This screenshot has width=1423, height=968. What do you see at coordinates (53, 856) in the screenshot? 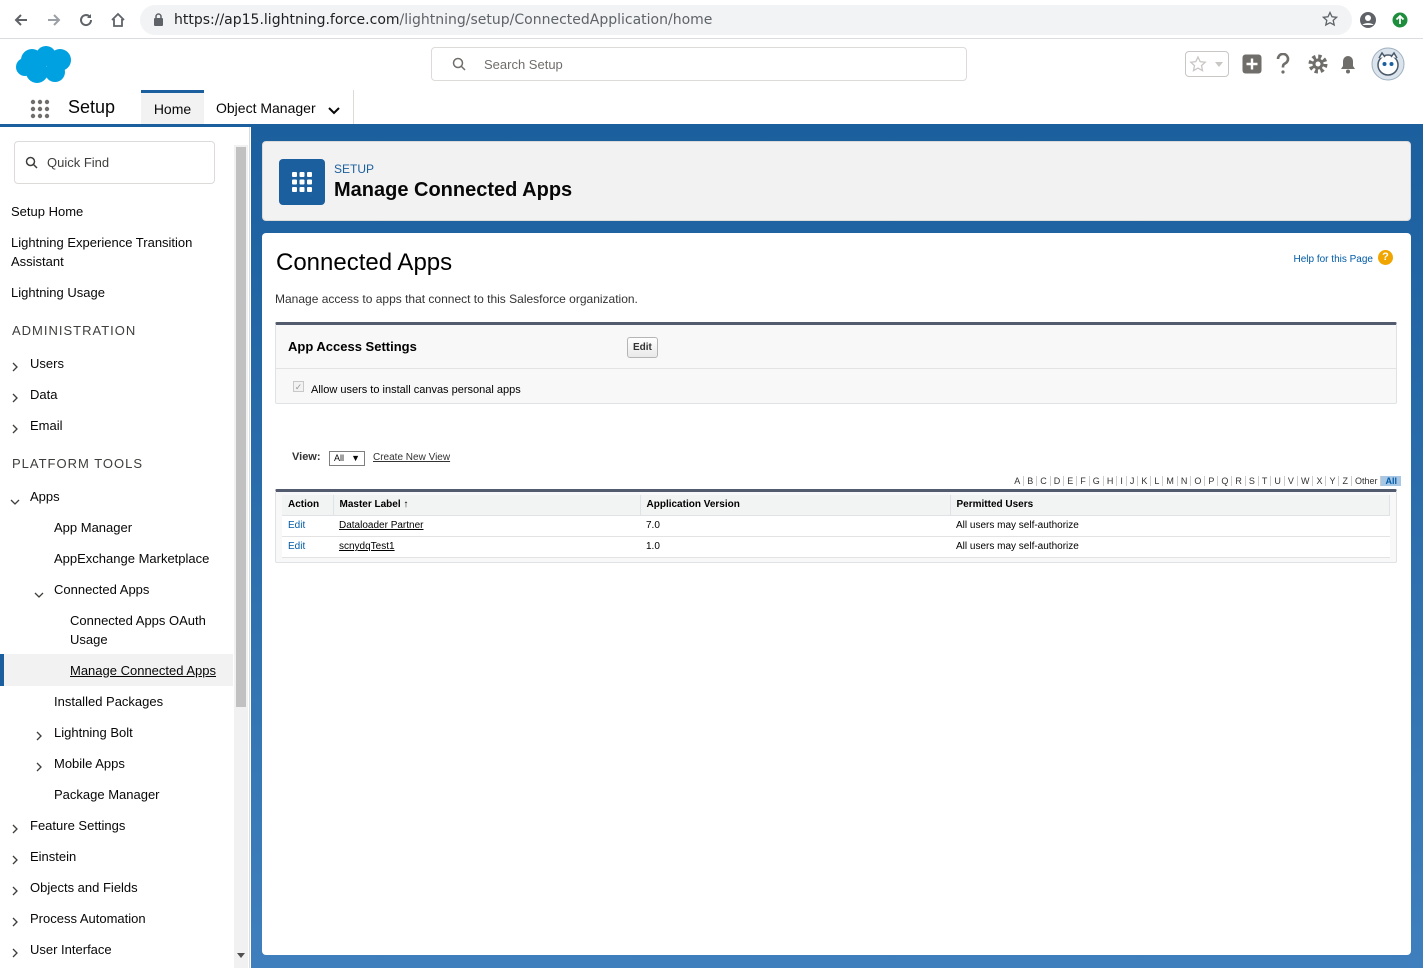
I see `sidebar-item-einstein: Einstein` at bounding box center [53, 856].